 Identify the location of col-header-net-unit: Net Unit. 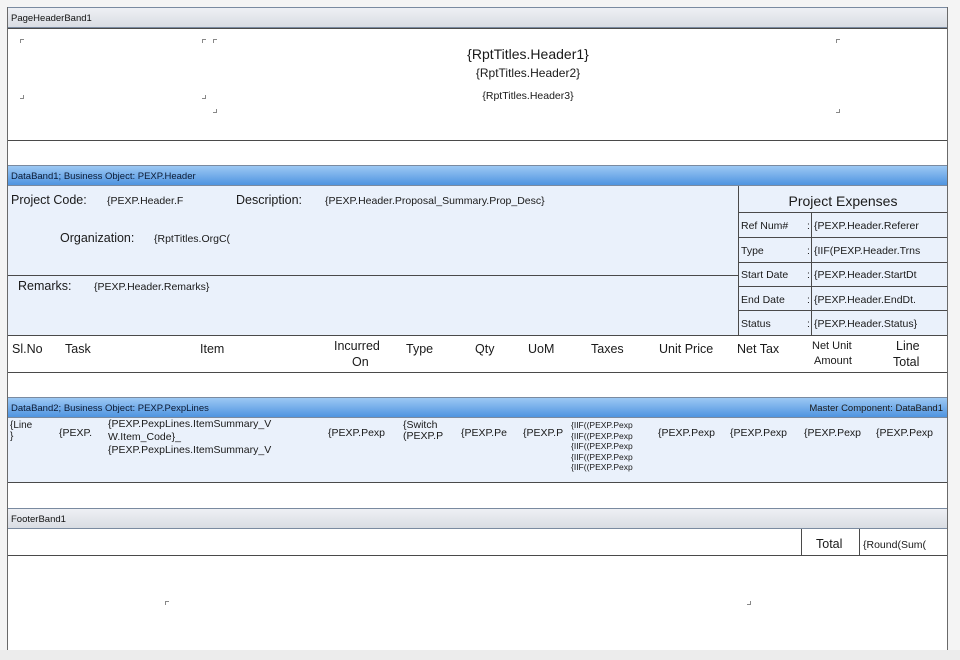
(832, 346).